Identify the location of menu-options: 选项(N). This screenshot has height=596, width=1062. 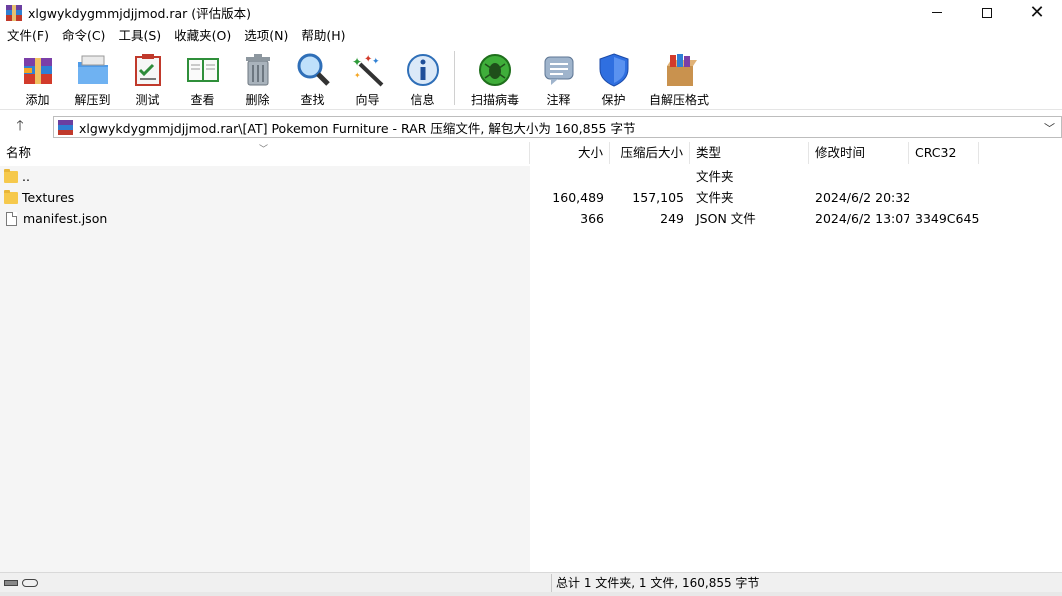
(266, 36).